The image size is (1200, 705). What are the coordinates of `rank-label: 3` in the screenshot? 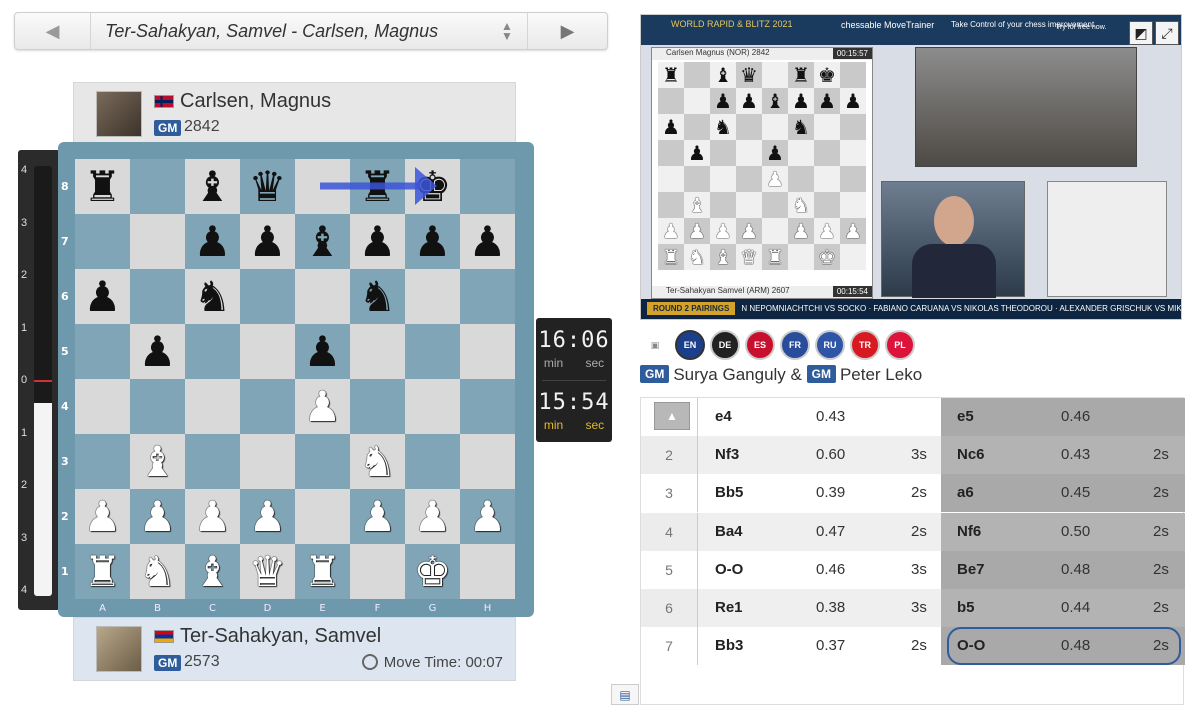 It's located at (65, 461).